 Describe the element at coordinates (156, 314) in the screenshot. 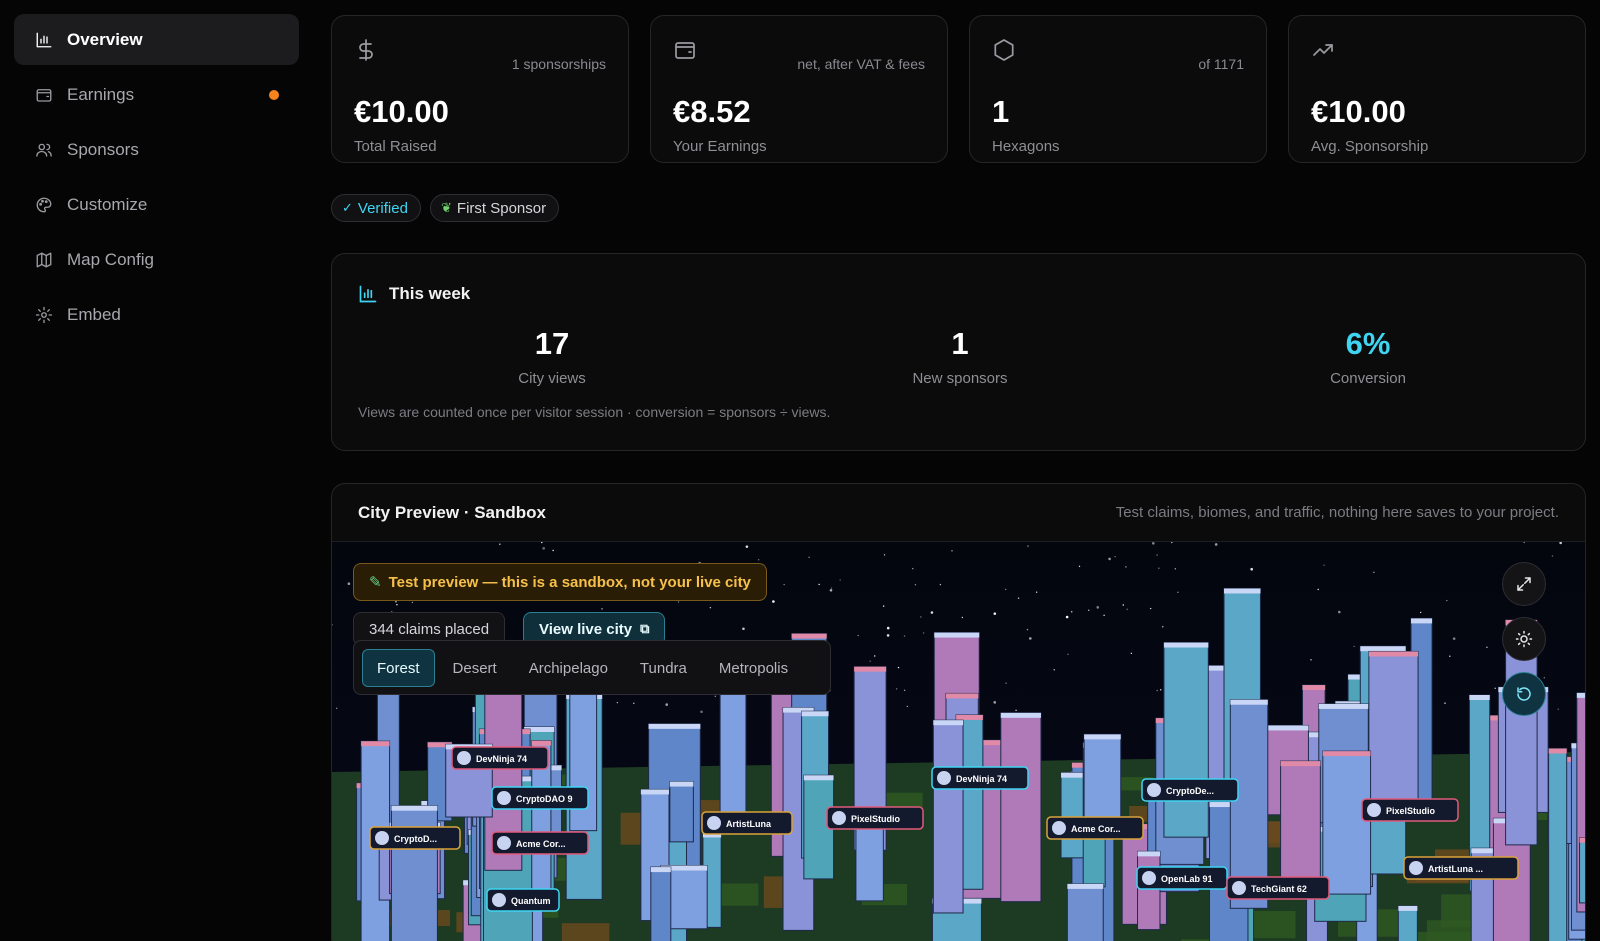

I see `sidebar-item-embed: Embed` at that location.